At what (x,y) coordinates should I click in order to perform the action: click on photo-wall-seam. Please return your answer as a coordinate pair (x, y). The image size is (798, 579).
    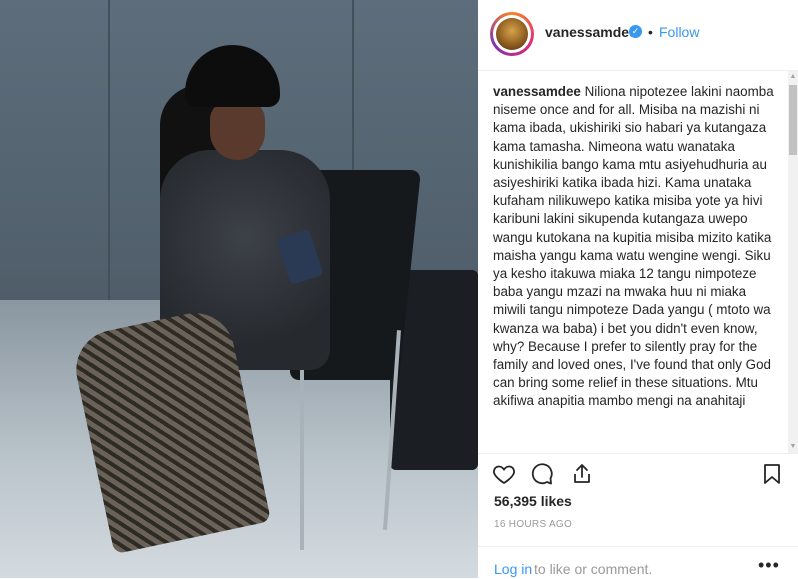
    Looking at the image, I should click on (109, 150).